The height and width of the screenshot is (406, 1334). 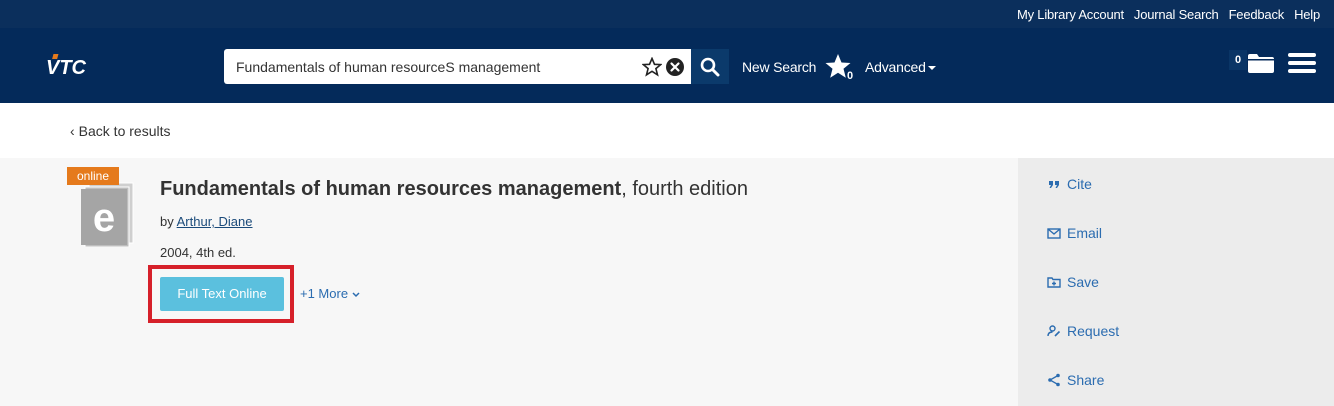 What do you see at coordinates (93, 176) in the screenshot?
I see `online-badge: online` at bounding box center [93, 176].